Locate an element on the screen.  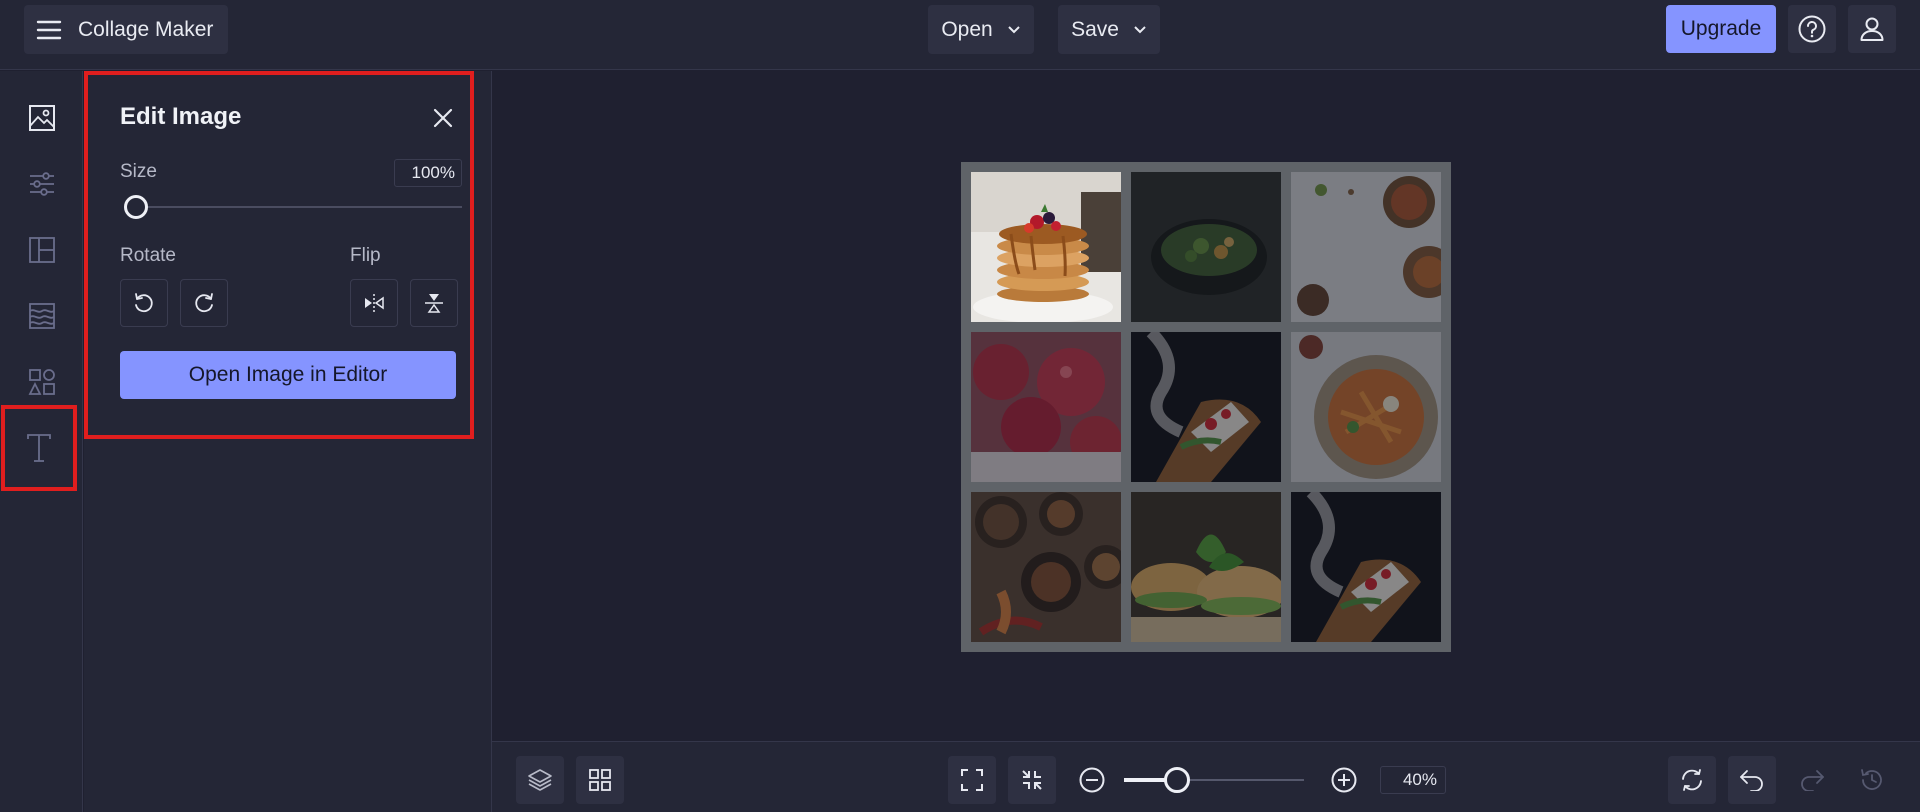
redo-icon is located at coordinates (1812, 780).